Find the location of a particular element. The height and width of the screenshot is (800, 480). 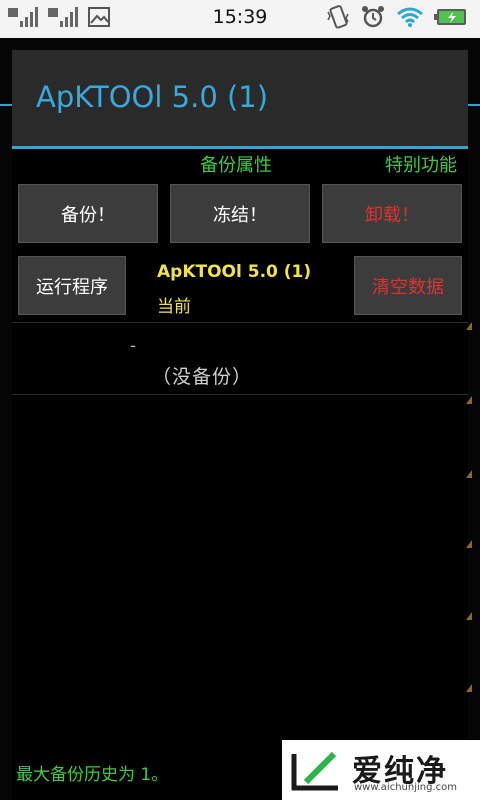

current-app-name: ApKTOOl 5.0 (1) is located at coordinates (234, 272).